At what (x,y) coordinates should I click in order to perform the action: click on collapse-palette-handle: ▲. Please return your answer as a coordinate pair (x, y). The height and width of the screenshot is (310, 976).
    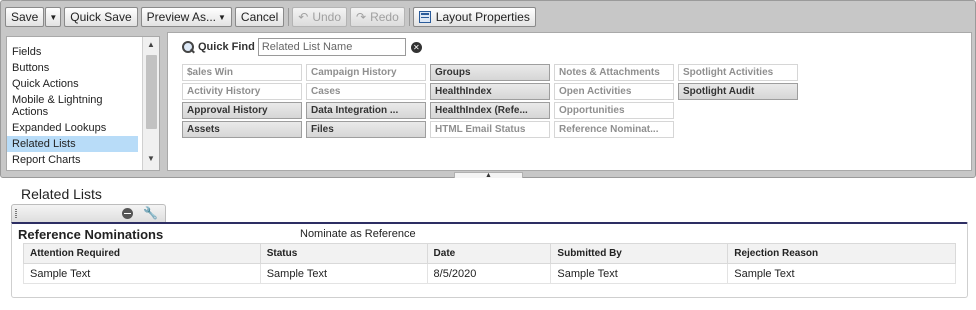
    Looking at the image, I should click on (488, 175).